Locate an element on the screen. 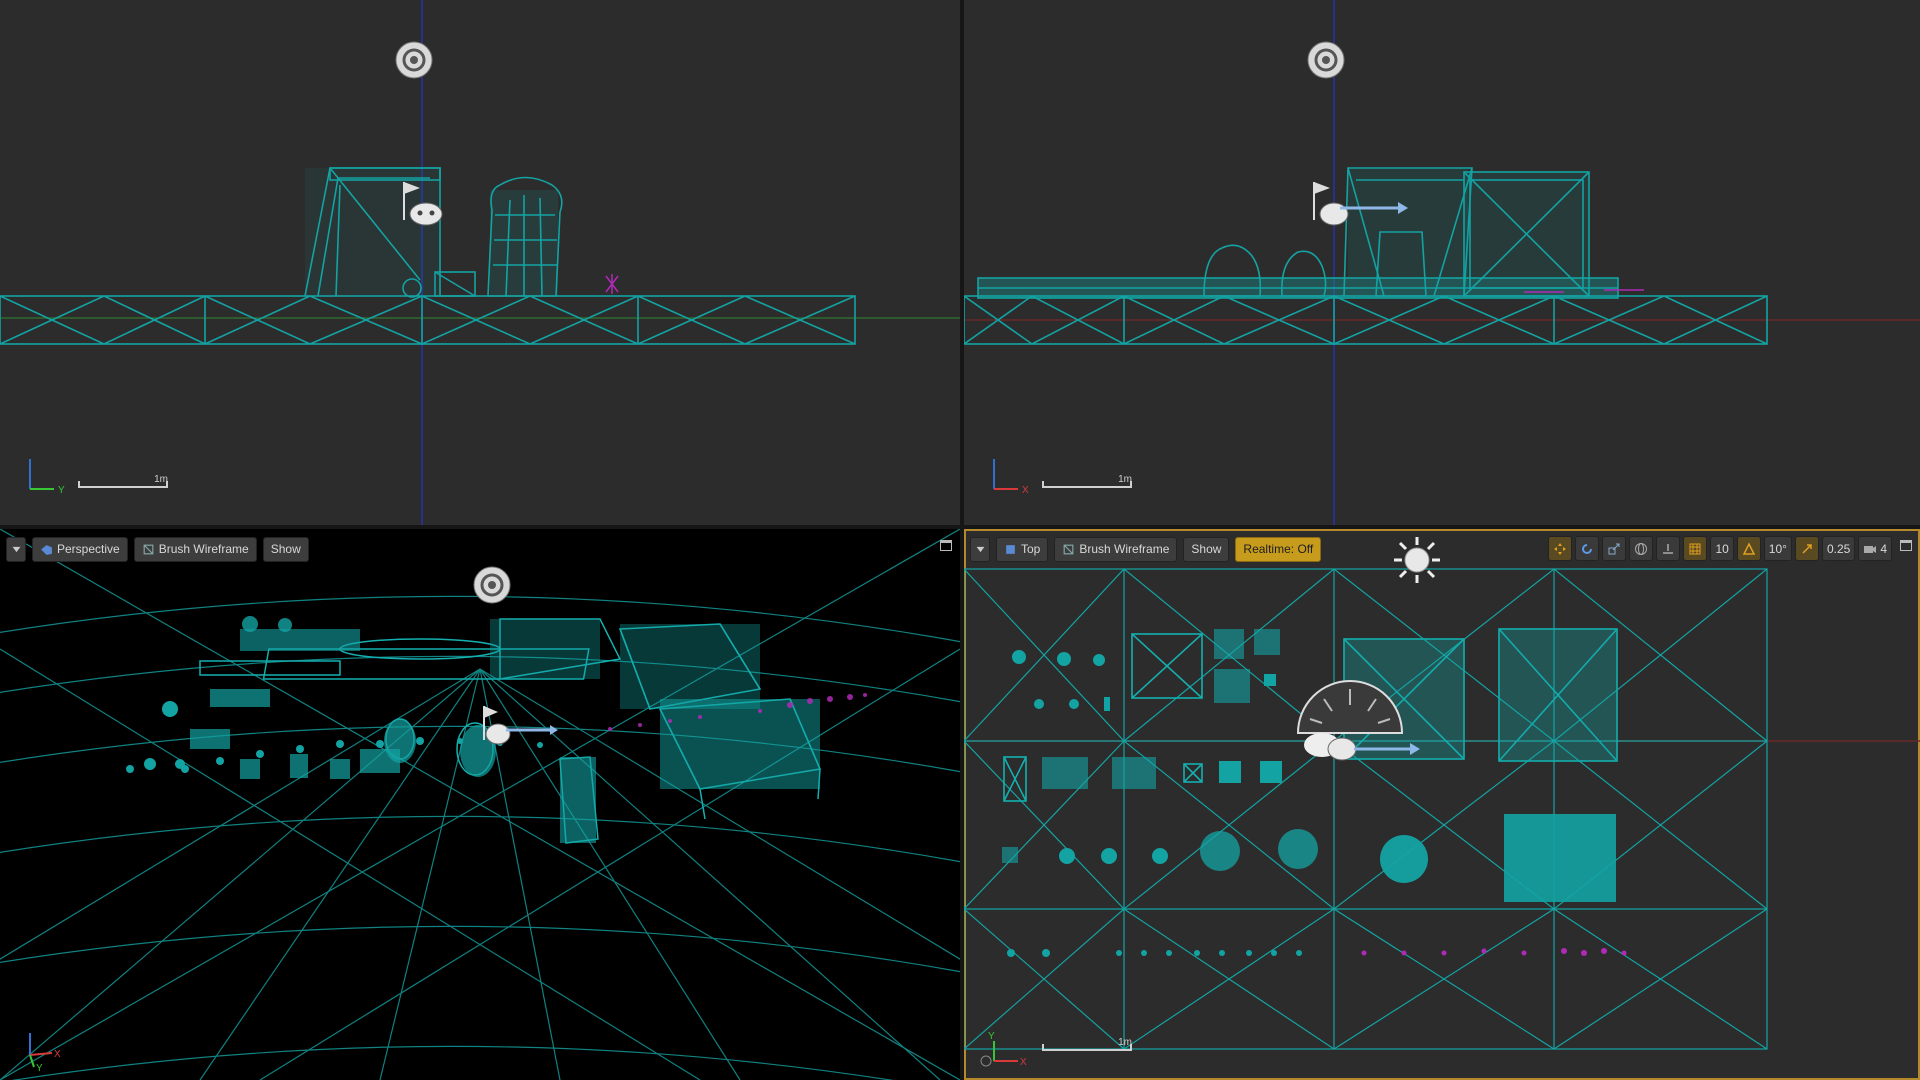 This screenshot has width=1920, height=1080. scale-icon is located at coordinates (1614, 548).